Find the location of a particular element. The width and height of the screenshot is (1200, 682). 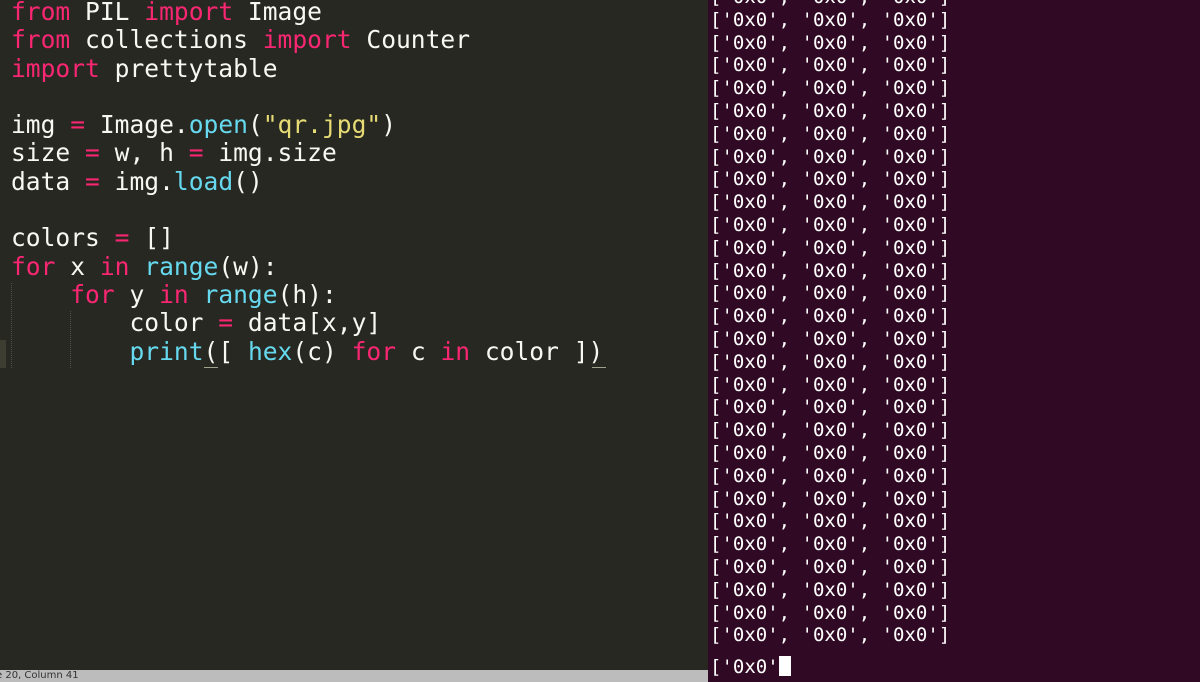

terminal-cursor is located at coordinates (784, 666).